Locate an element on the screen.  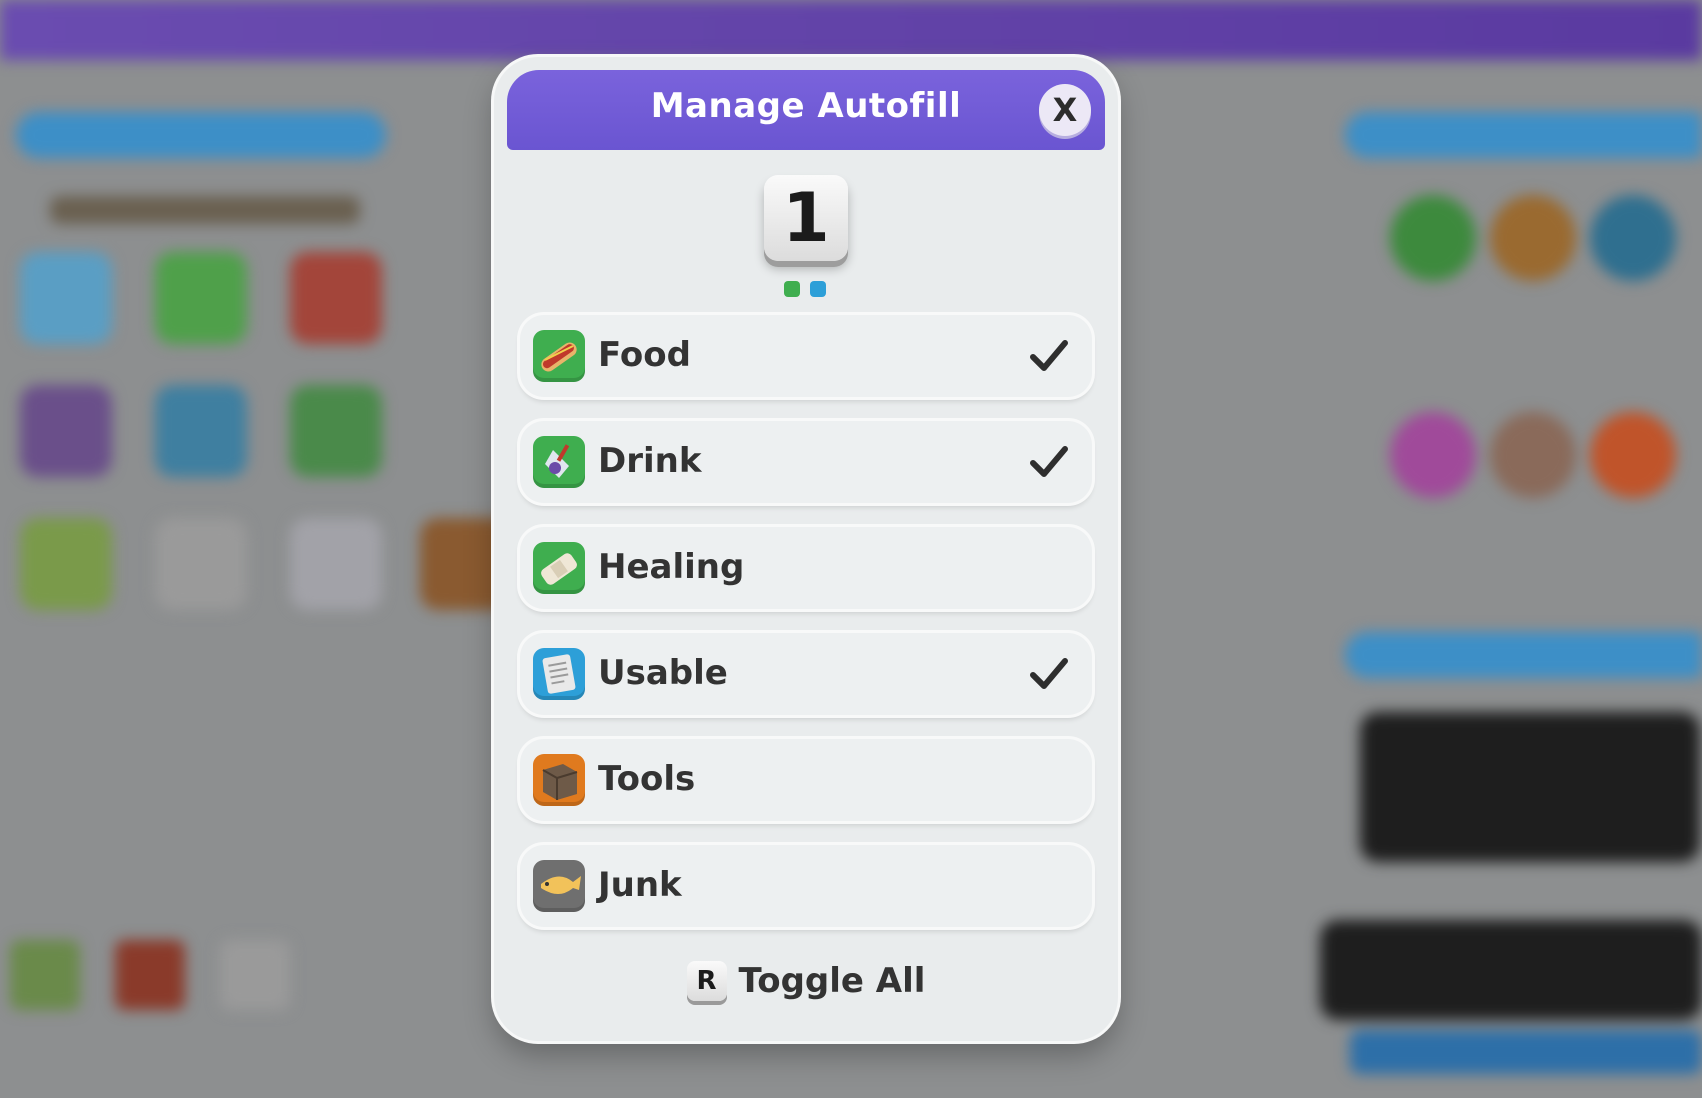
background-top-bar is located at coordinates (851, 30).